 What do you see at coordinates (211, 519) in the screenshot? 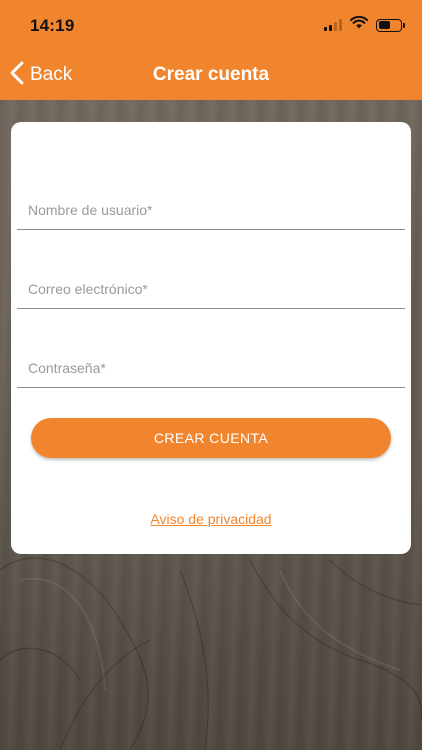
I see `privacy-notice-link: Aviso de privacidad` at bounding box center [211, 519].